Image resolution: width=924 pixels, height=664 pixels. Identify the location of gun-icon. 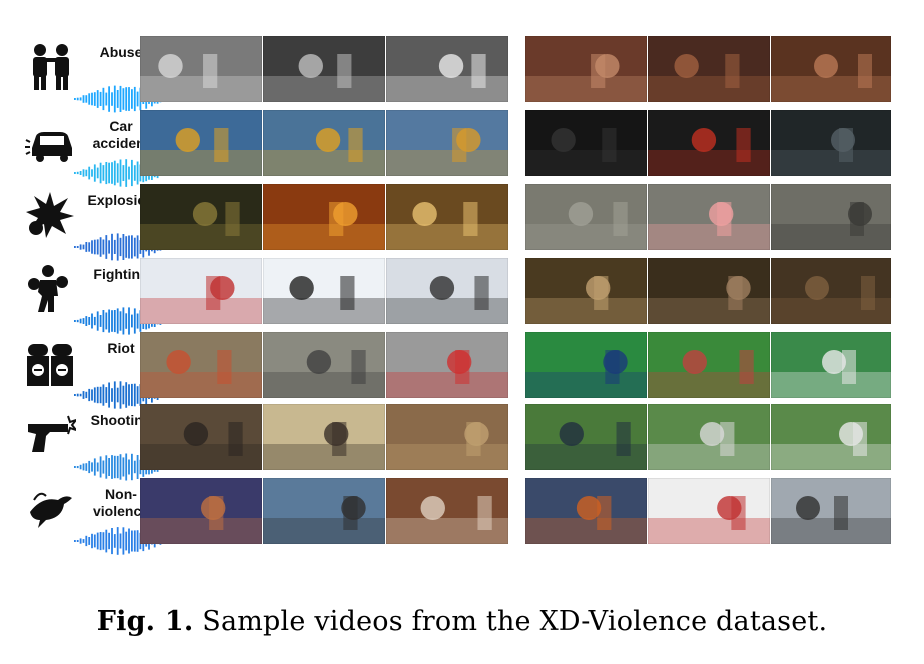
(51, 434).